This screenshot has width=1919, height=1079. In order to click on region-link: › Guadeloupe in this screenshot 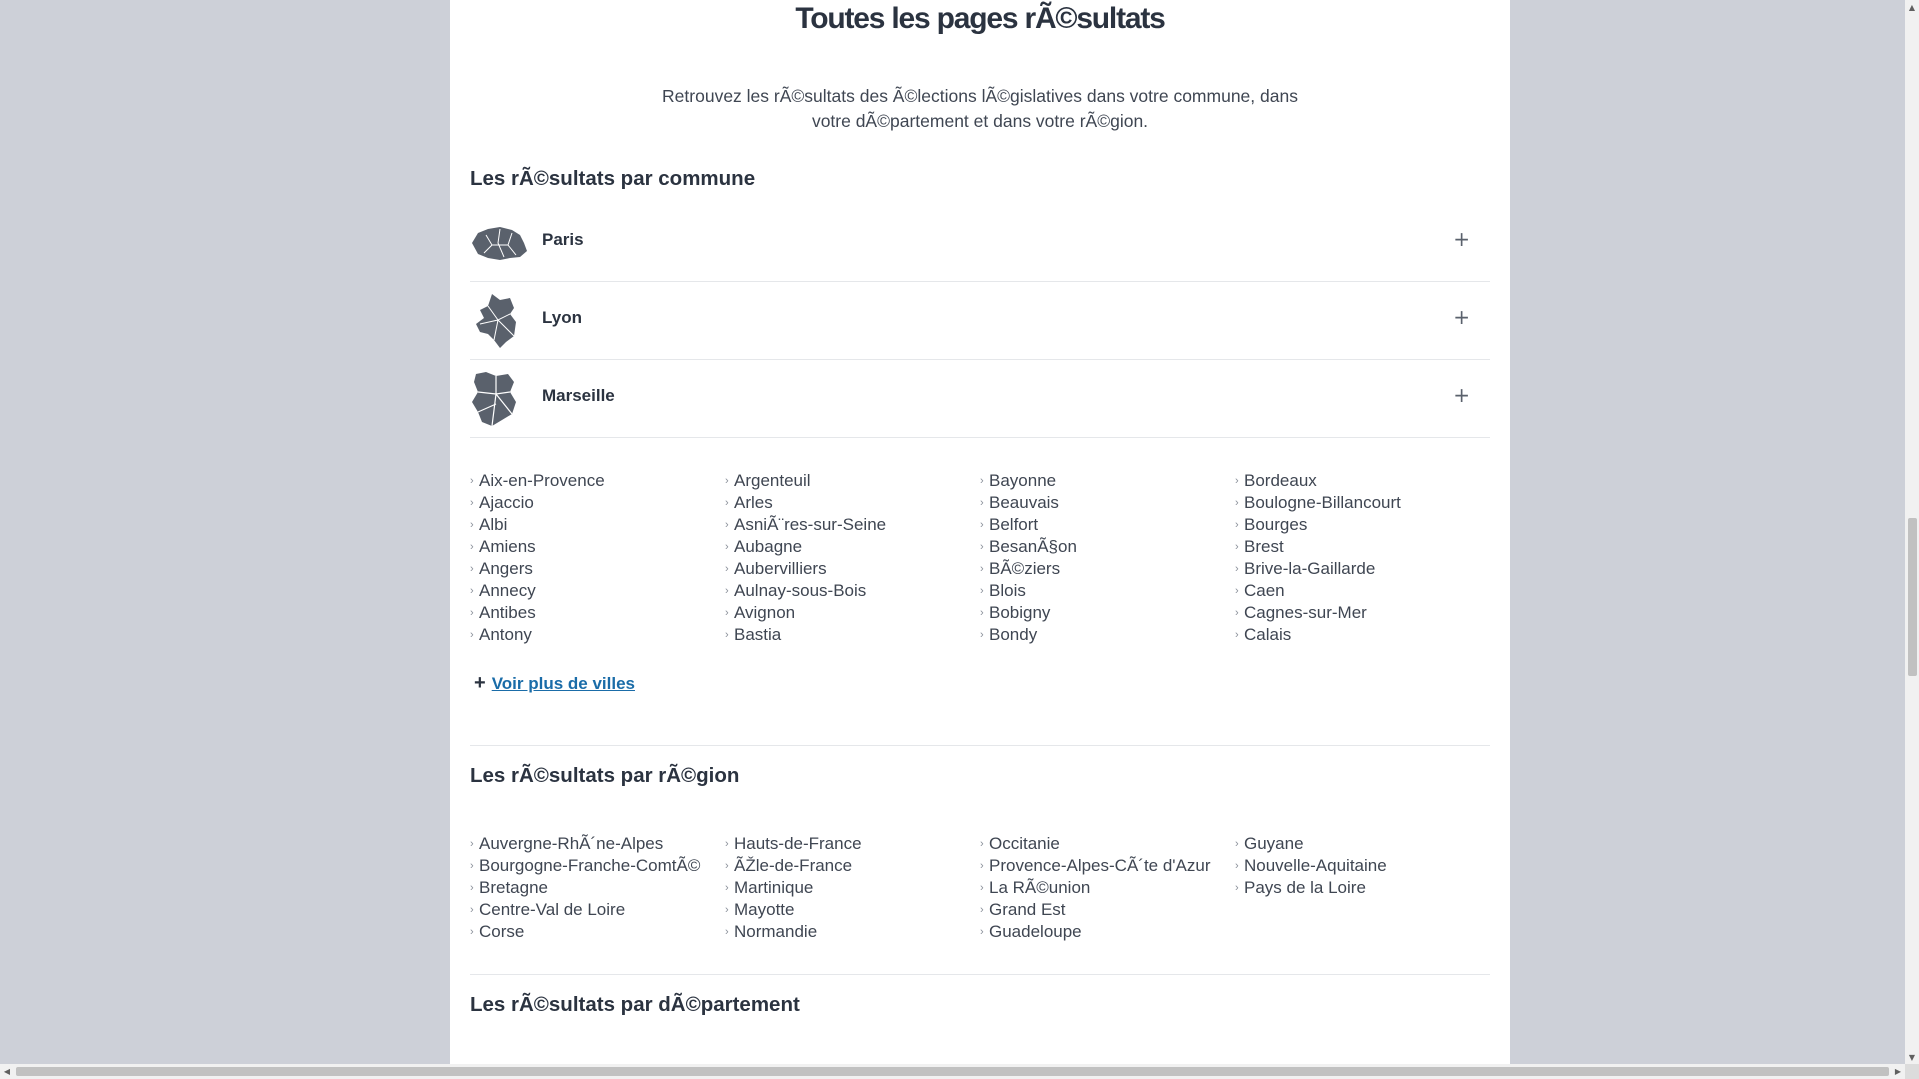, I will do `click(1107, 932)`.